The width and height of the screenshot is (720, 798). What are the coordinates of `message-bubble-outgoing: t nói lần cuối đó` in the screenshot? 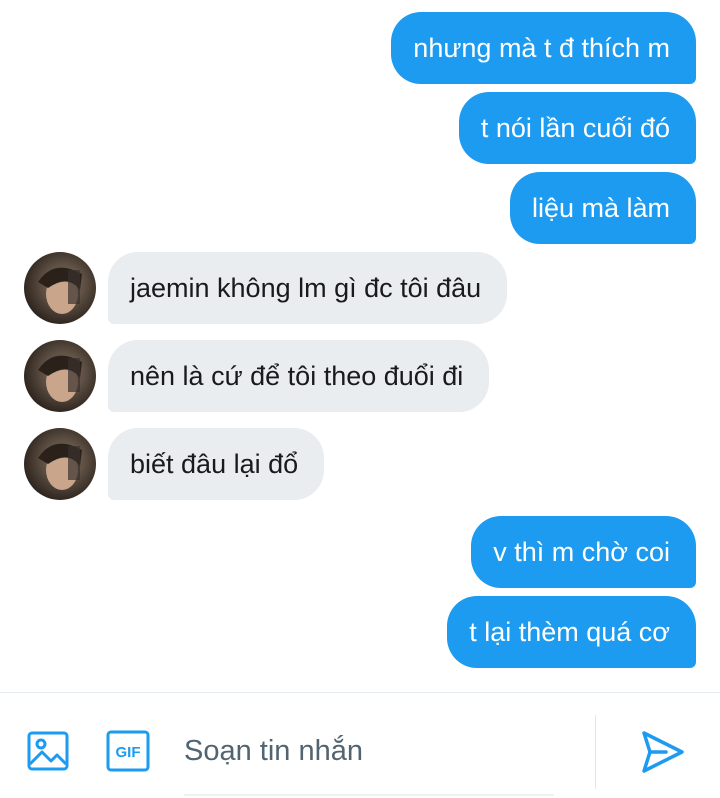 It's located at (577, 128).